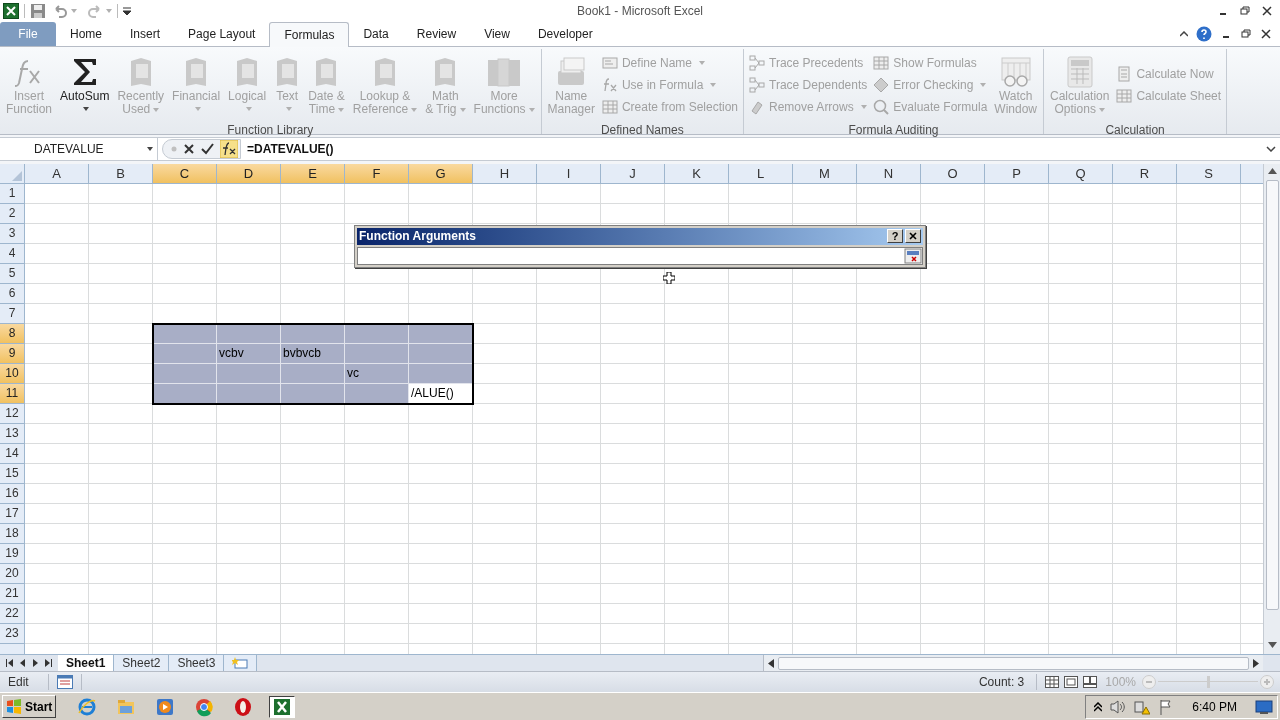 The height and width of the screenshot is (720, 1280). Describe the element at coordinates (35, 663) in the screenshot. I see `next-sheet-icon` at that location.